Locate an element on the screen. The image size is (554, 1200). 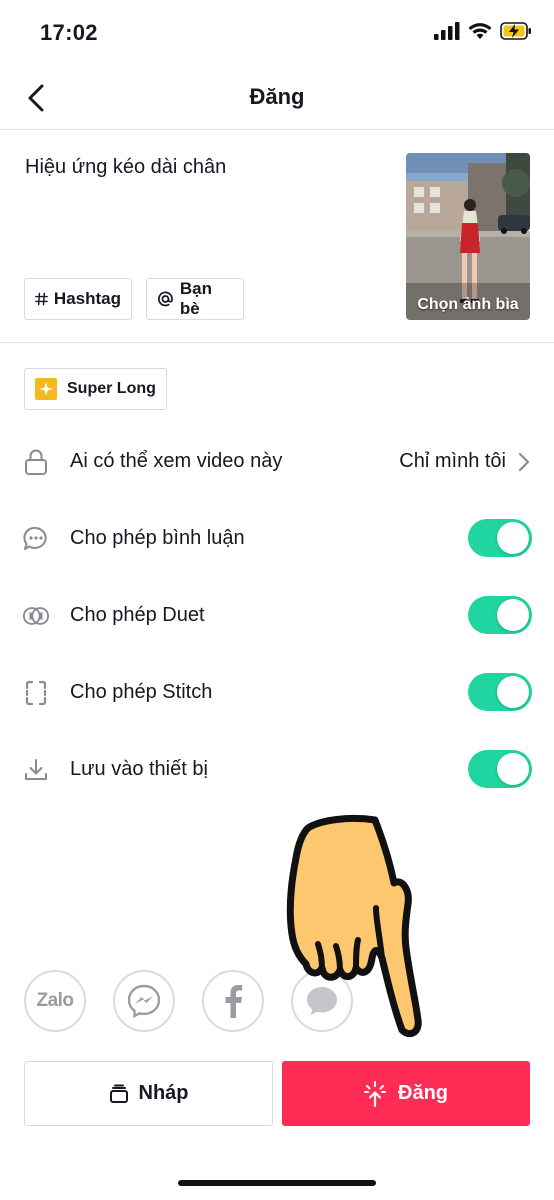
home-indicator is located at coordinates (277, 1183).